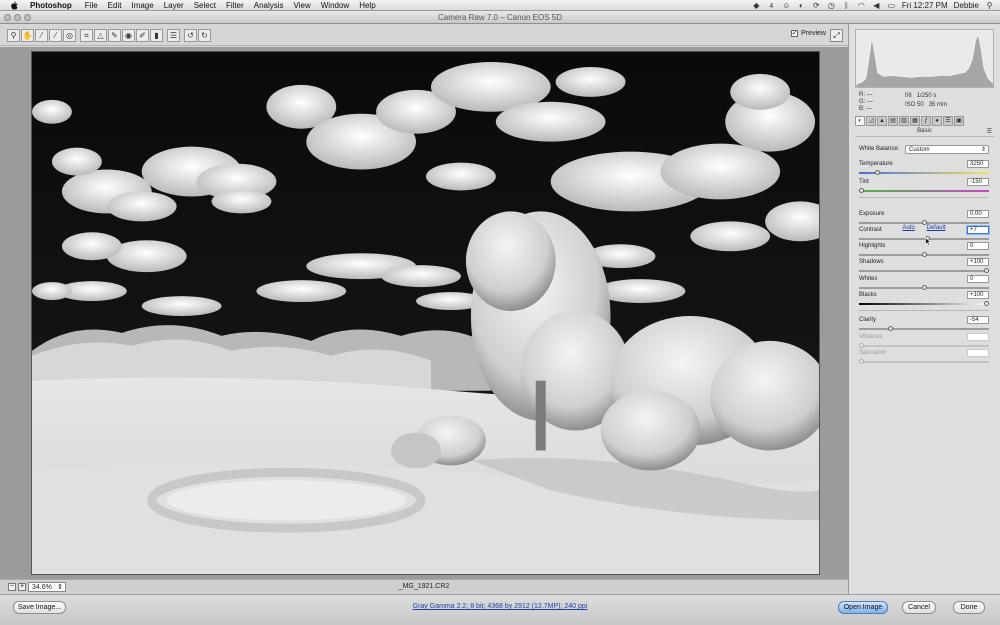 This screenshot has width=1000, height=625. I want to click on detail-tab-icon: ▲, so click(882, 121).